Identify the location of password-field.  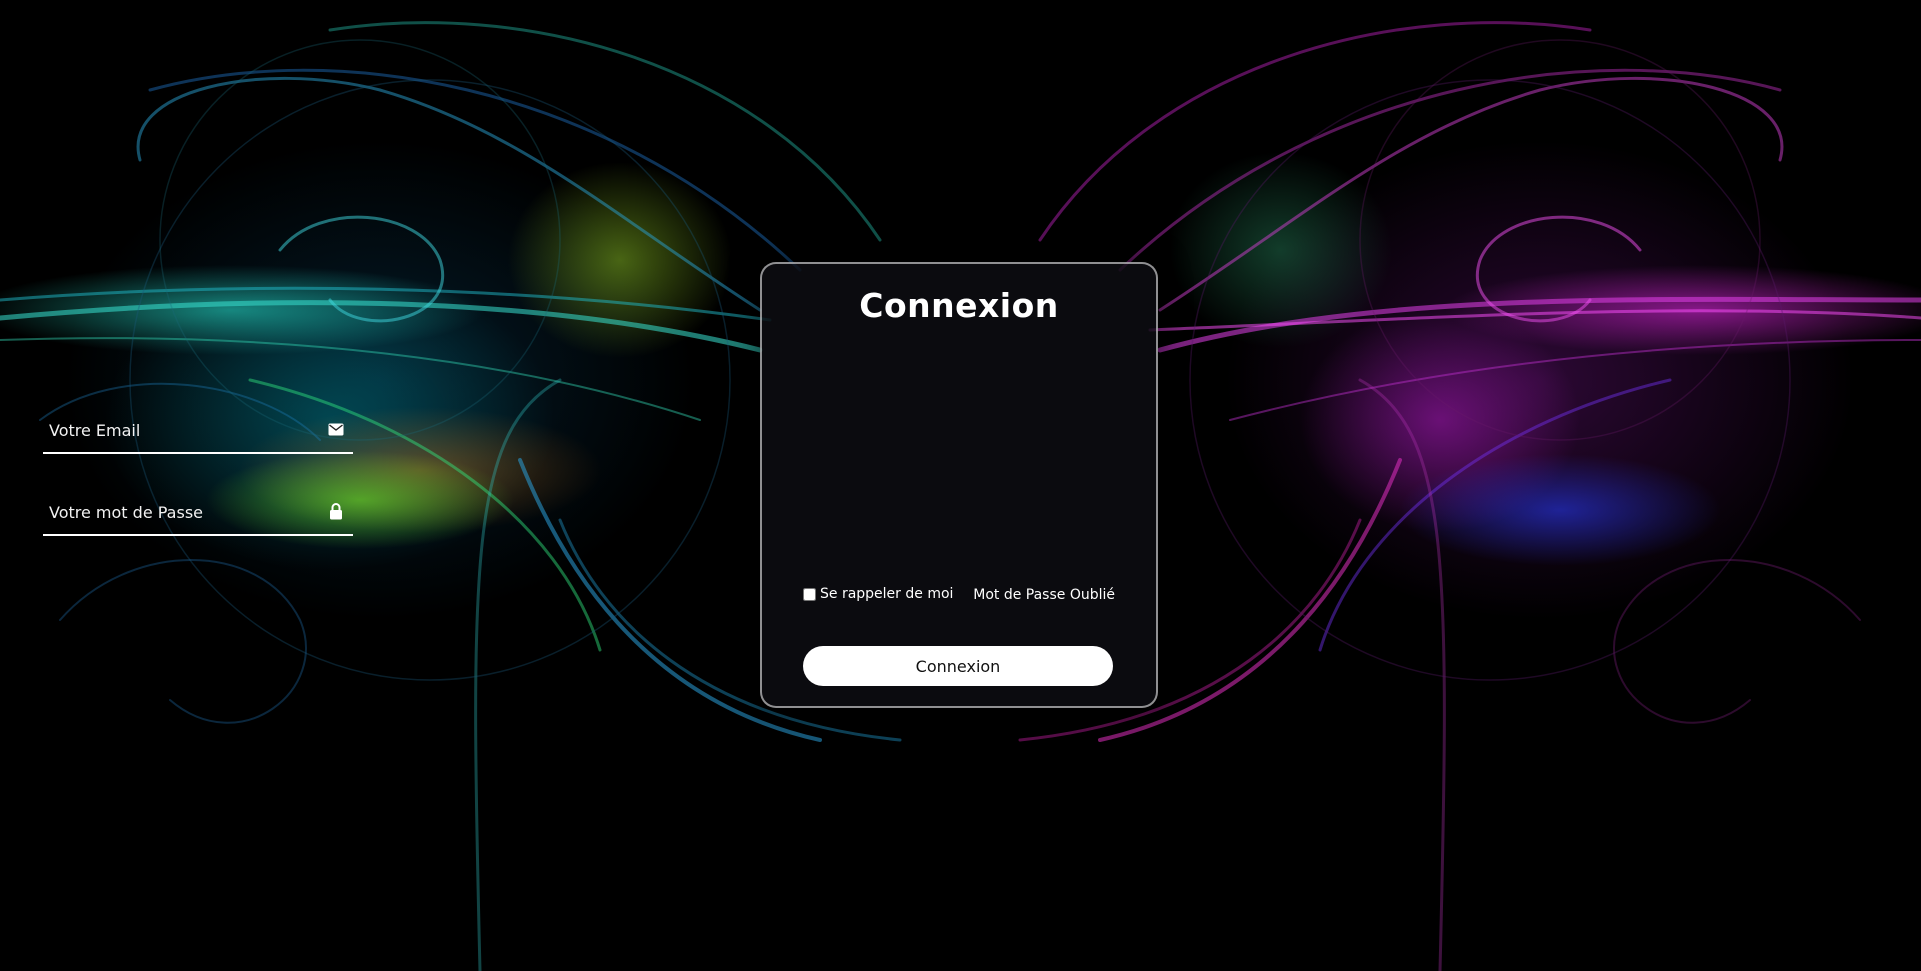
(198, 513).